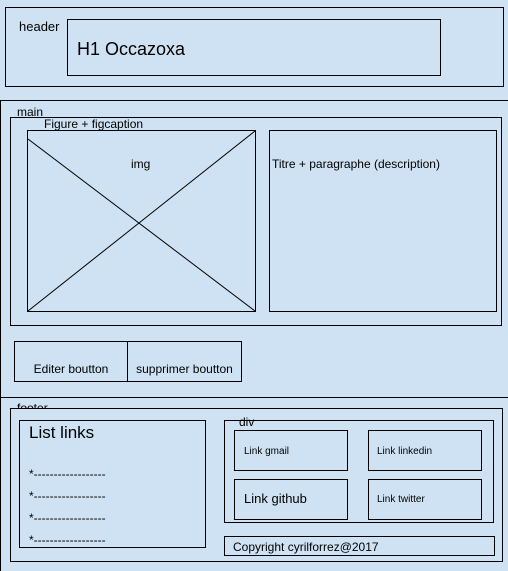 The width and height of the screenshot is (508, 571). Describe the element at coordinates (184, 361) in the screenshot. I see `delete-button: supprimer boutton` at that location.